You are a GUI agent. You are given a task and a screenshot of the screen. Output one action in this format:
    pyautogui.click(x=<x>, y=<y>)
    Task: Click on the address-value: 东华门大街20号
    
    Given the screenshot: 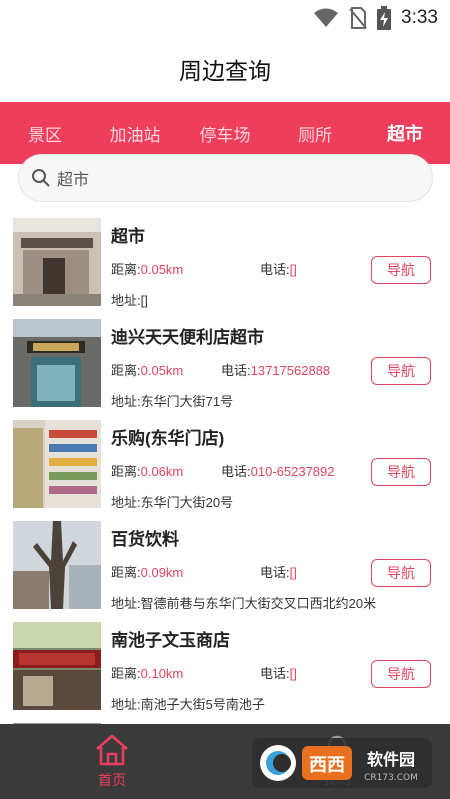 What is the action you would take?
    pyautogui.click(x=187, y=502)
    